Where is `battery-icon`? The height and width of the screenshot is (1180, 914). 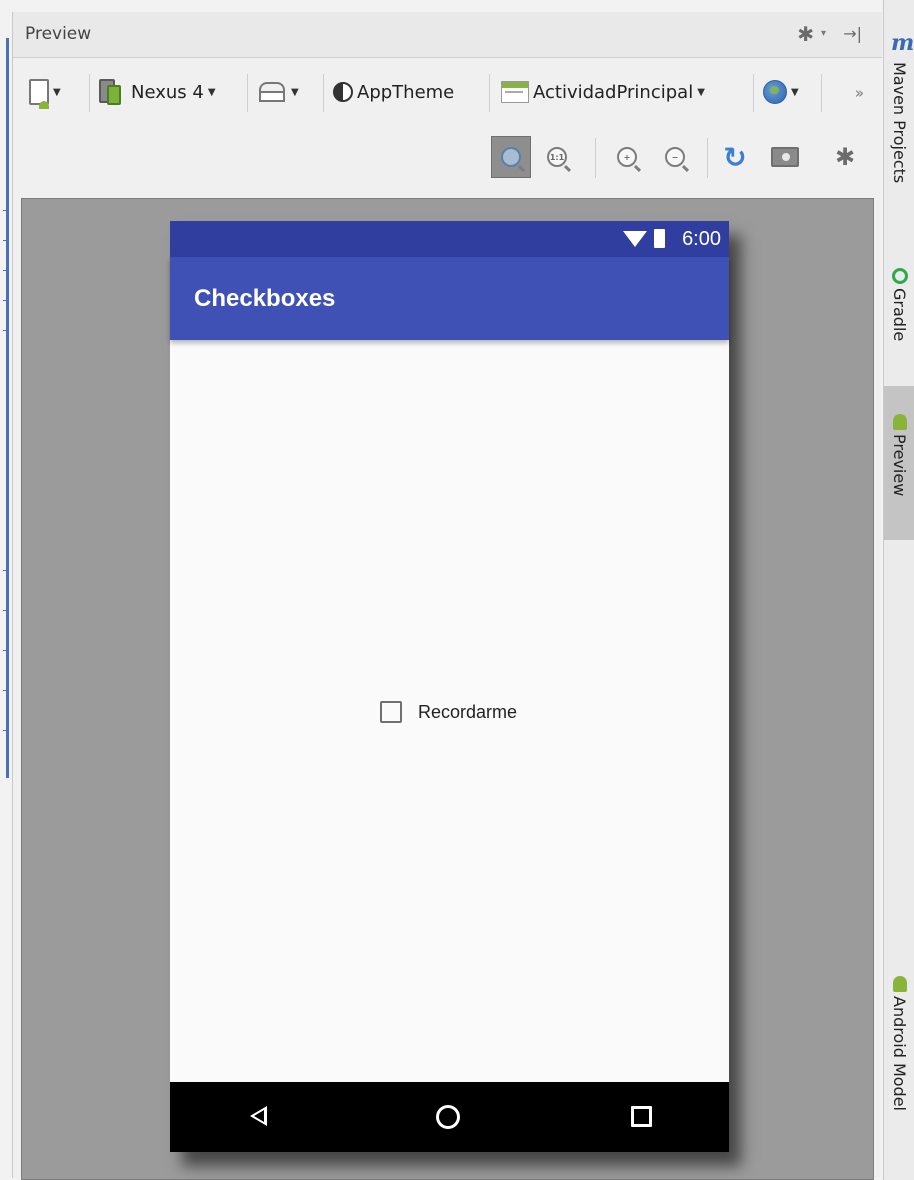
battery-icon is located at coordinates (659, 238).